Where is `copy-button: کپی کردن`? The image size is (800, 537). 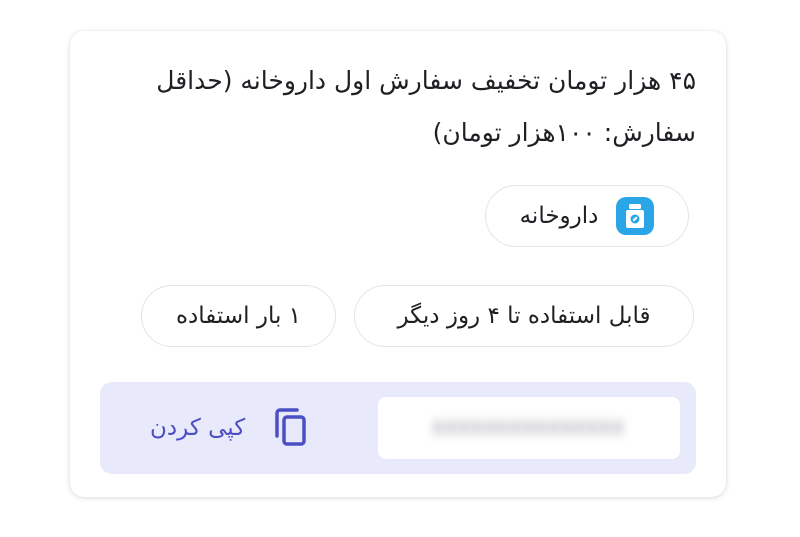
copy-button: کپی کردن is located at coordinates (229, 428).